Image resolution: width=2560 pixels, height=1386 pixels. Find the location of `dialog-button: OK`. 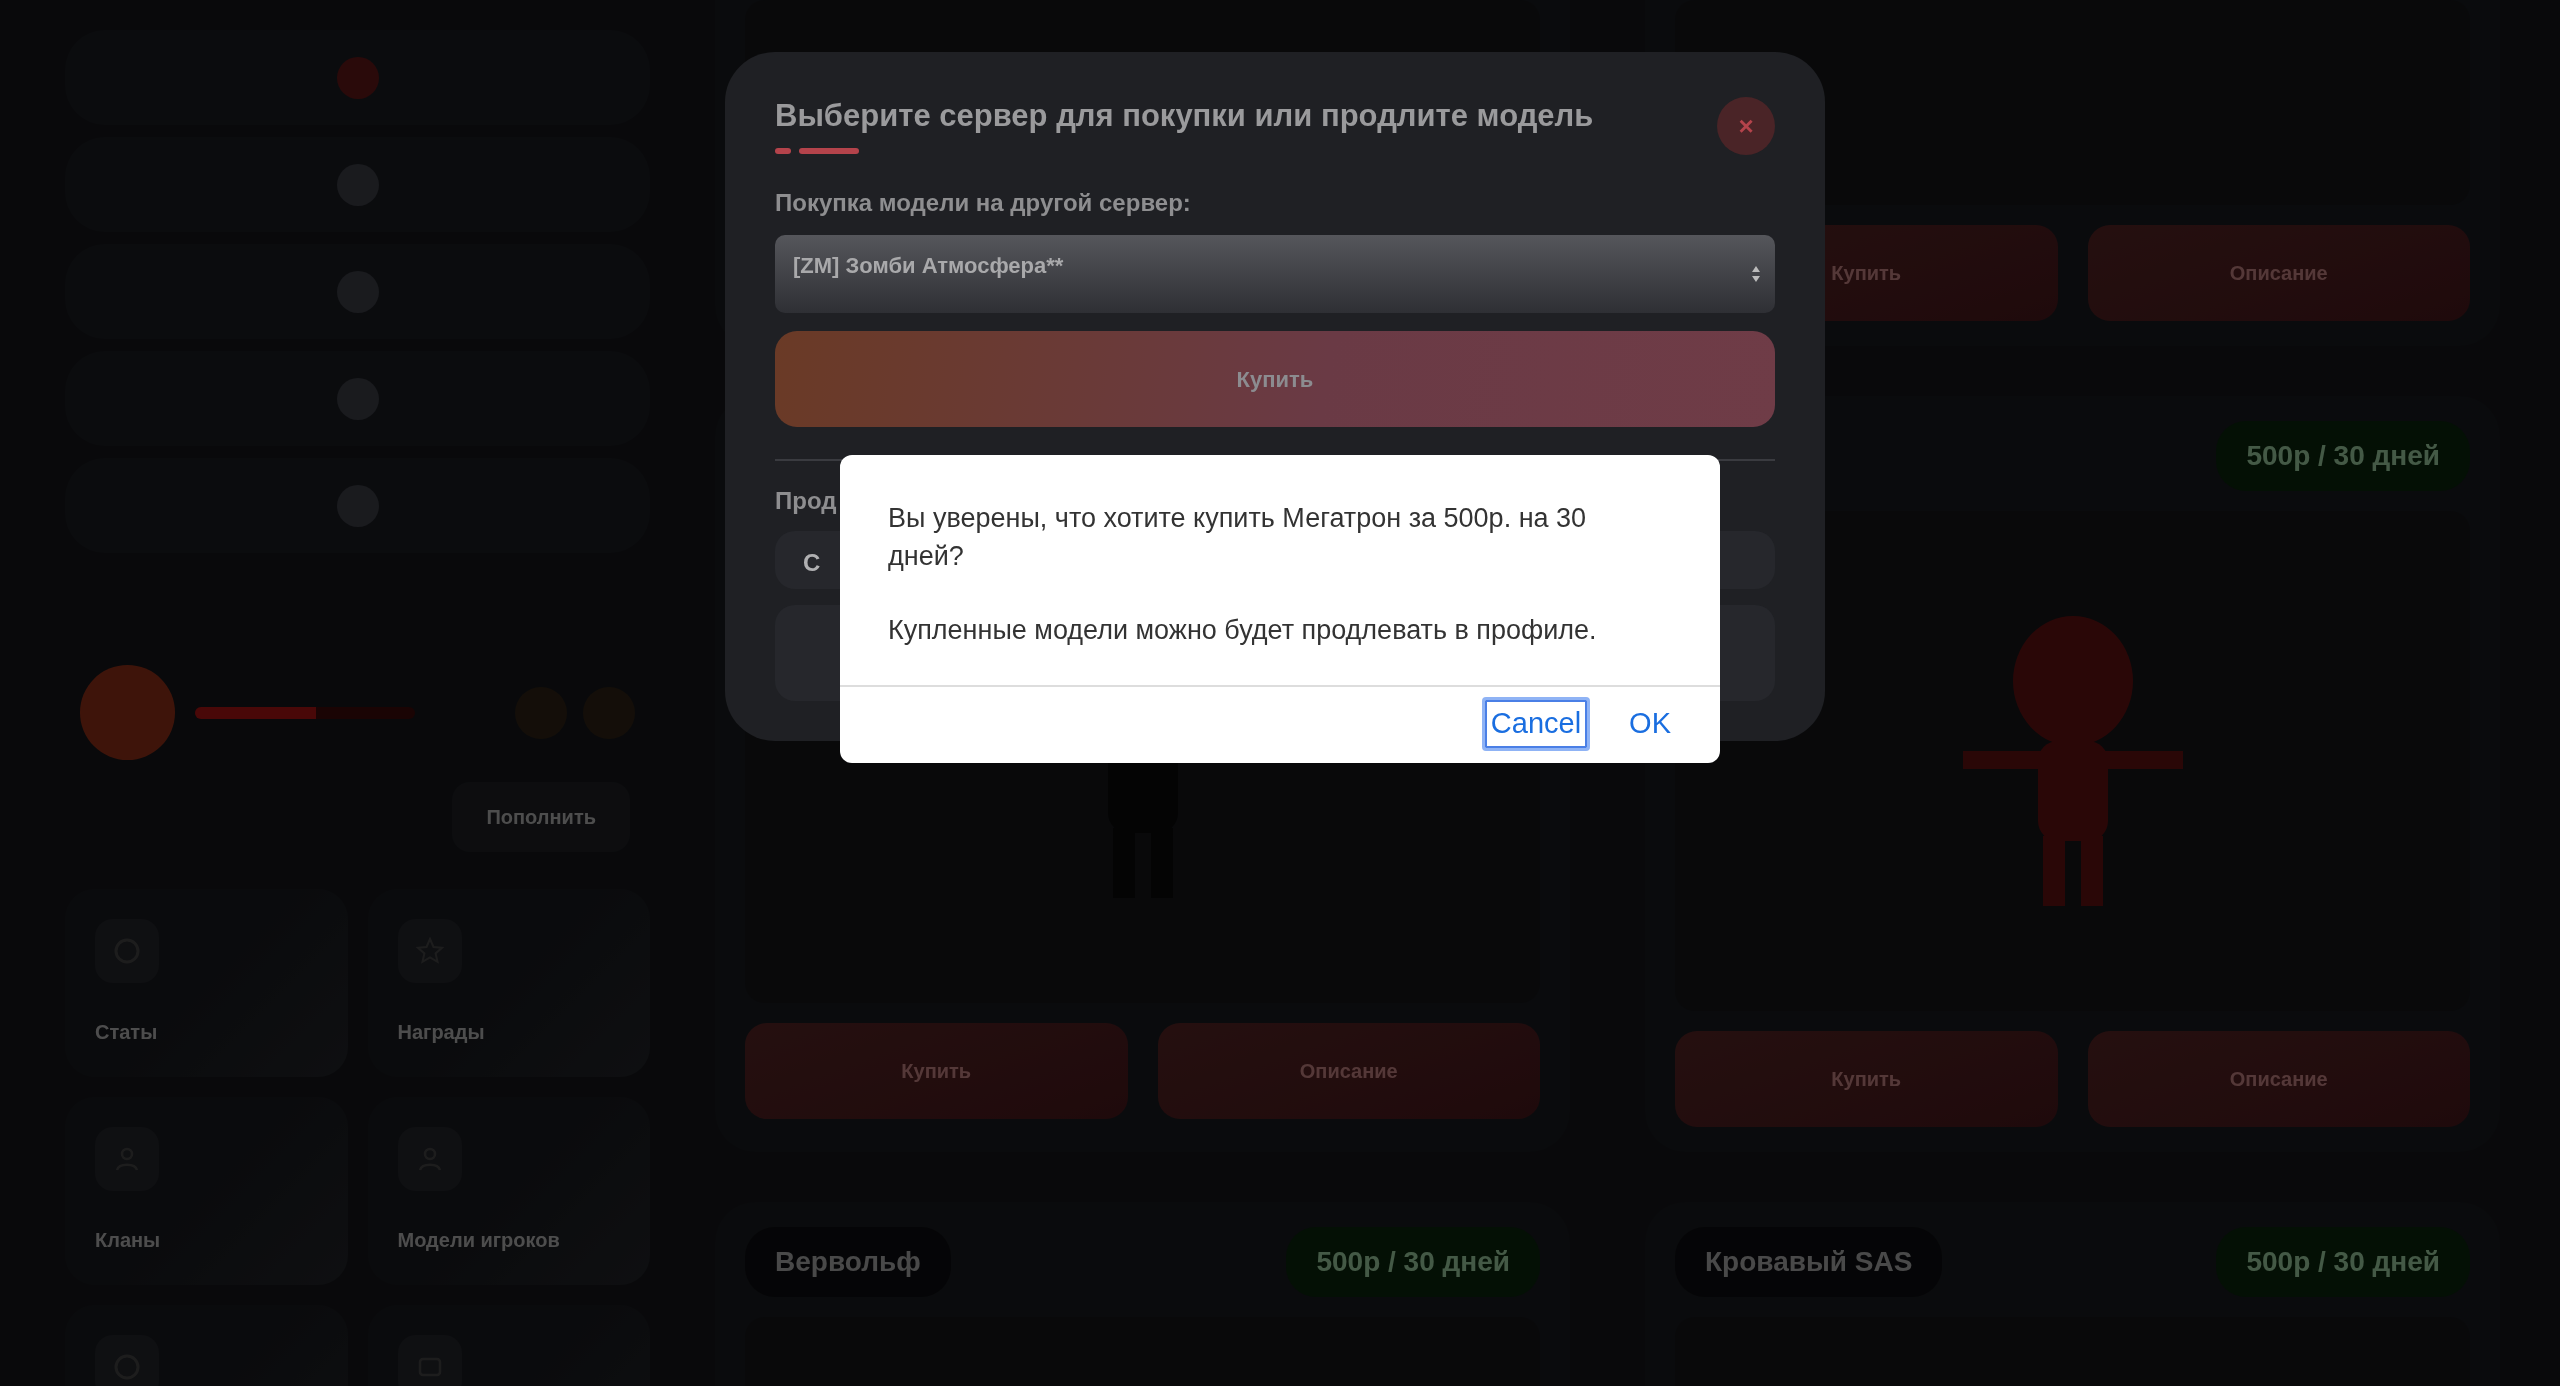

dialog-button: OK is located at coordinates (1650, 724).